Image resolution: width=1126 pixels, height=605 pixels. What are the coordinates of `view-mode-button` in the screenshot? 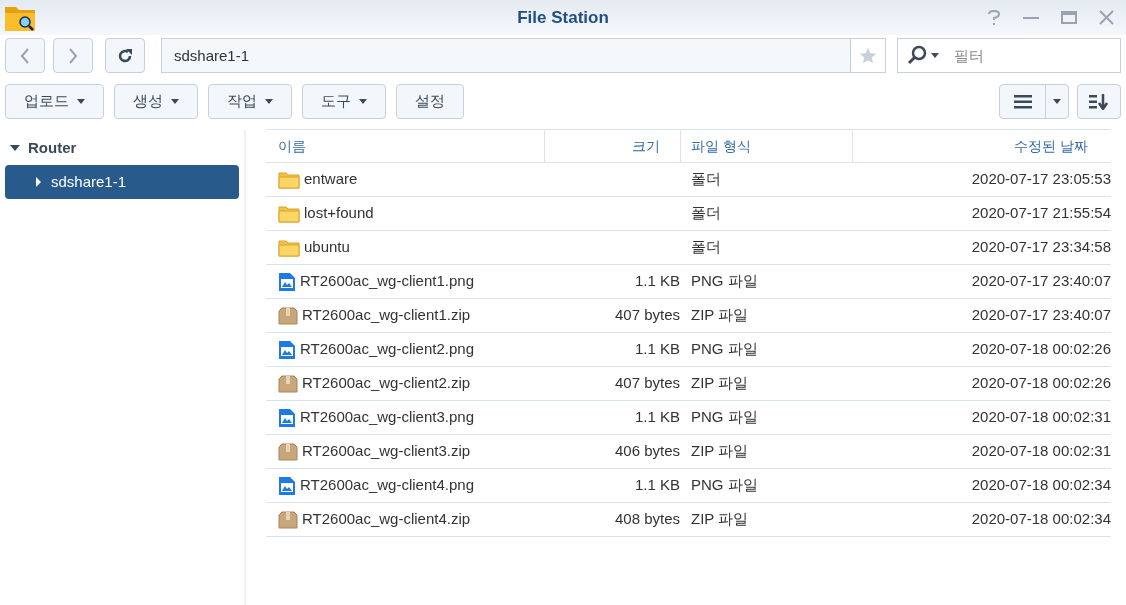 It's located at (1034, 101).